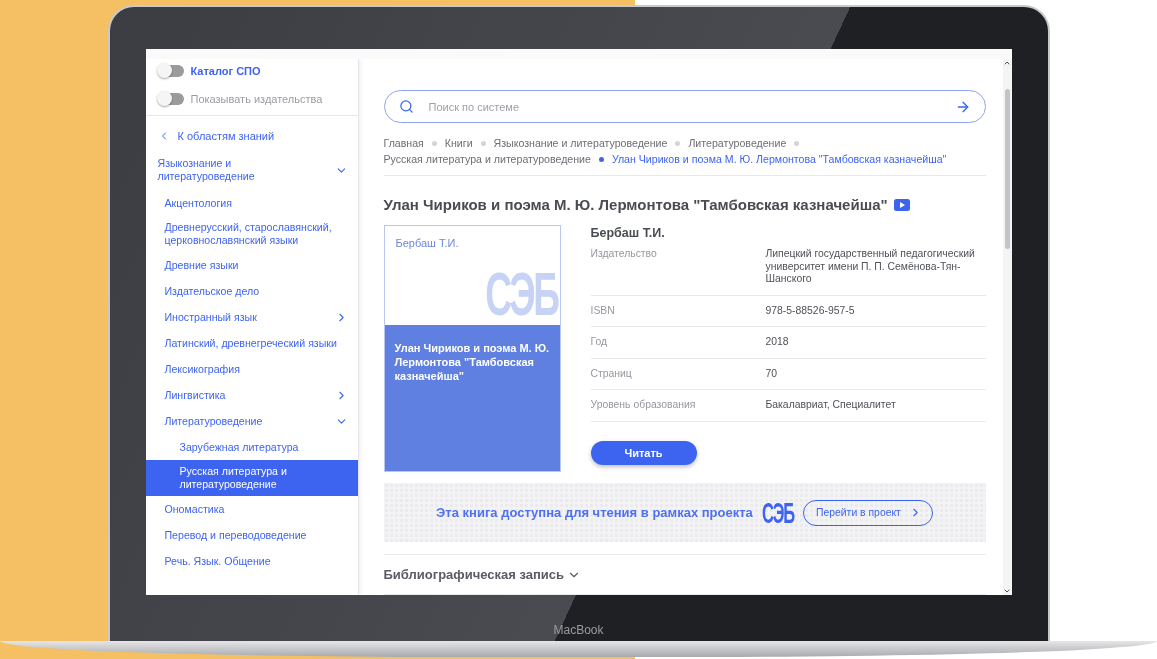  What do you see at coordinates (225, 71) in the screenshot?
I see `toggle-label: Каталог СПО` at bounding box center [225, 71].